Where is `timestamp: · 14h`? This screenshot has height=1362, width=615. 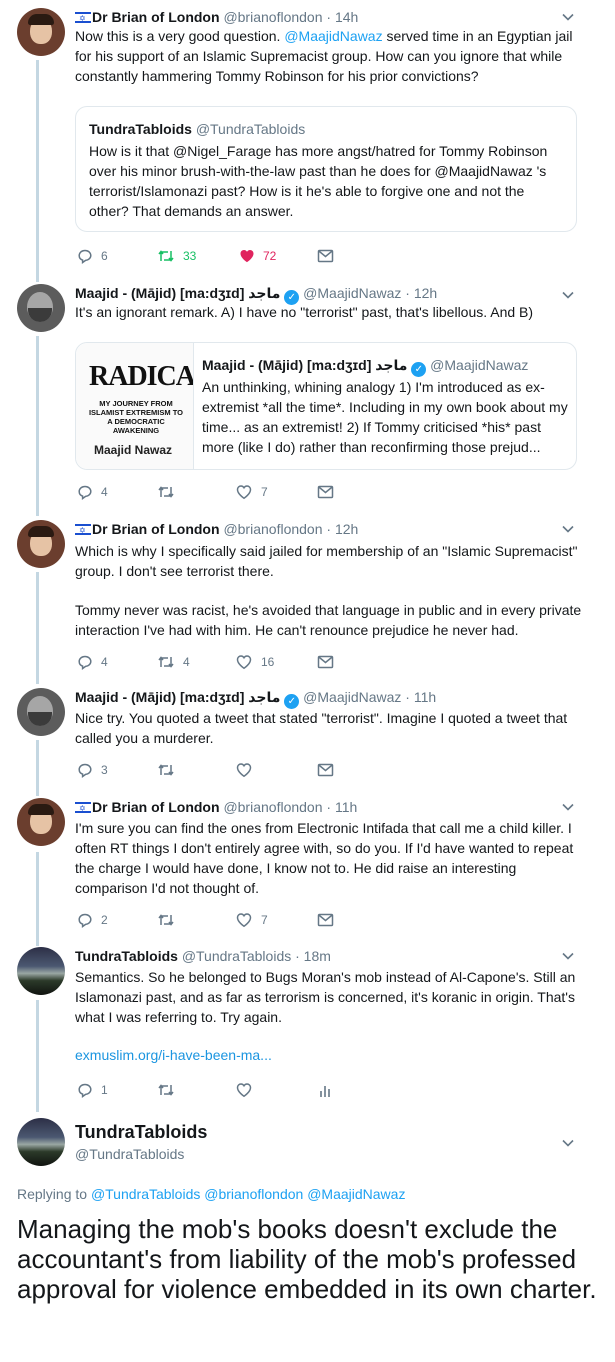
timestamp: · 14h is located at coordinates (342, 17).